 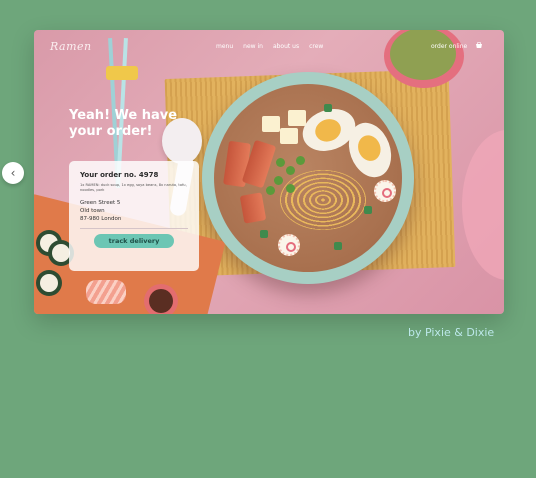 I want to click on cart-icon, so click(x=479, y=45).